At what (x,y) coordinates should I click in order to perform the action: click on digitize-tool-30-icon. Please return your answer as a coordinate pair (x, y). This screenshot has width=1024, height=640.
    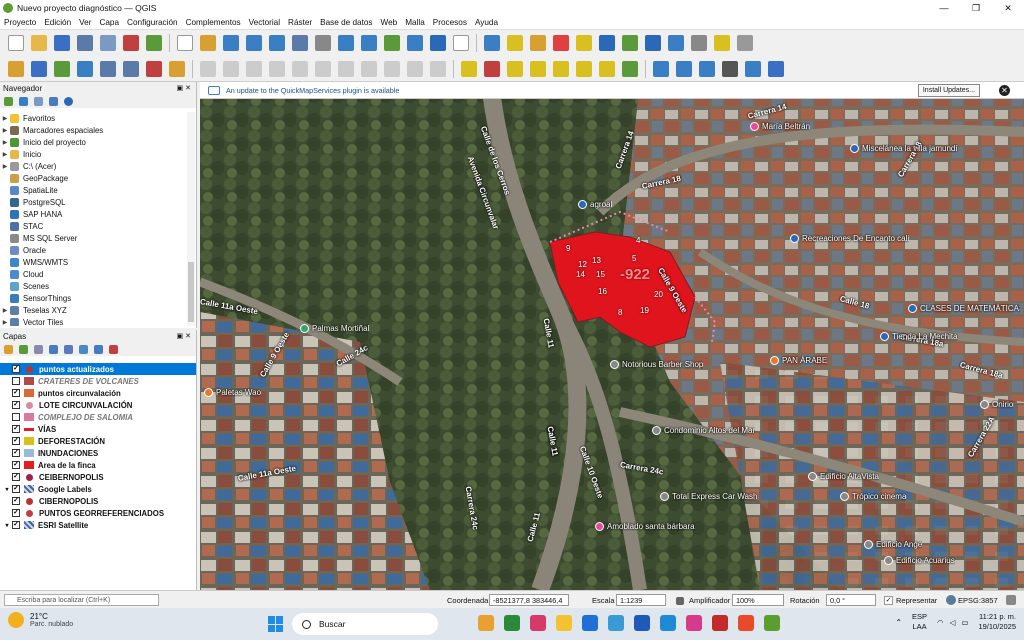
    Looking at the image, I should click on (730, 68).